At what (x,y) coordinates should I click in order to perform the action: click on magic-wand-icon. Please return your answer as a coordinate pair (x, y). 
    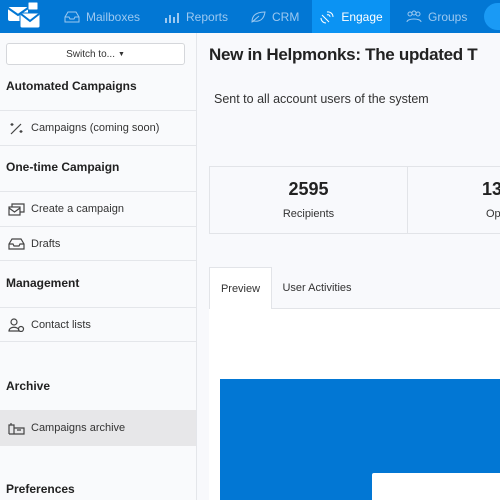
    Looking at the image, I should click on (16, 129).